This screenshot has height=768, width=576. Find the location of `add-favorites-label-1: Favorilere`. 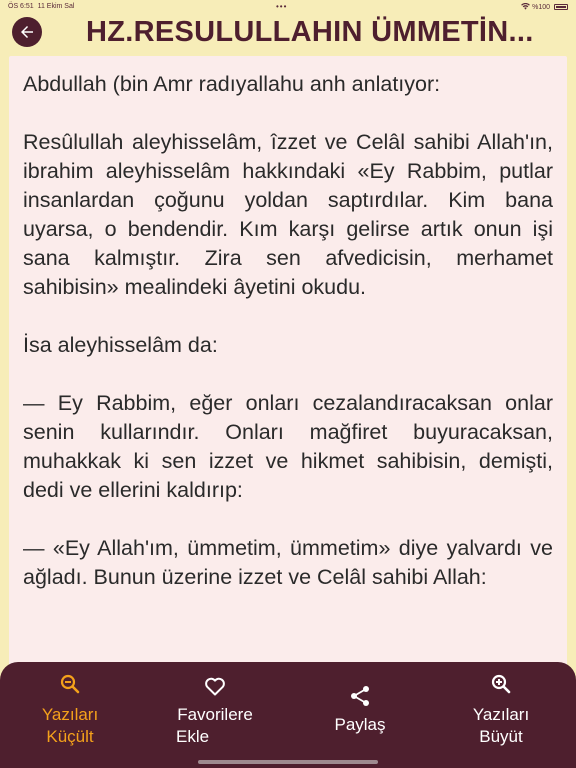

add-favorites-label-1: Favorilere is located at coordinates (215, 714).